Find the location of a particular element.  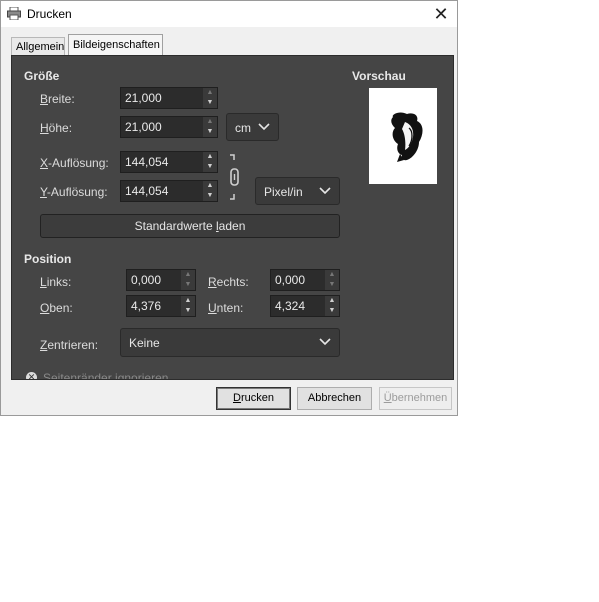

oben-spinbox: 4,376 ▲ ▼ is located at coordinates (161, 306).